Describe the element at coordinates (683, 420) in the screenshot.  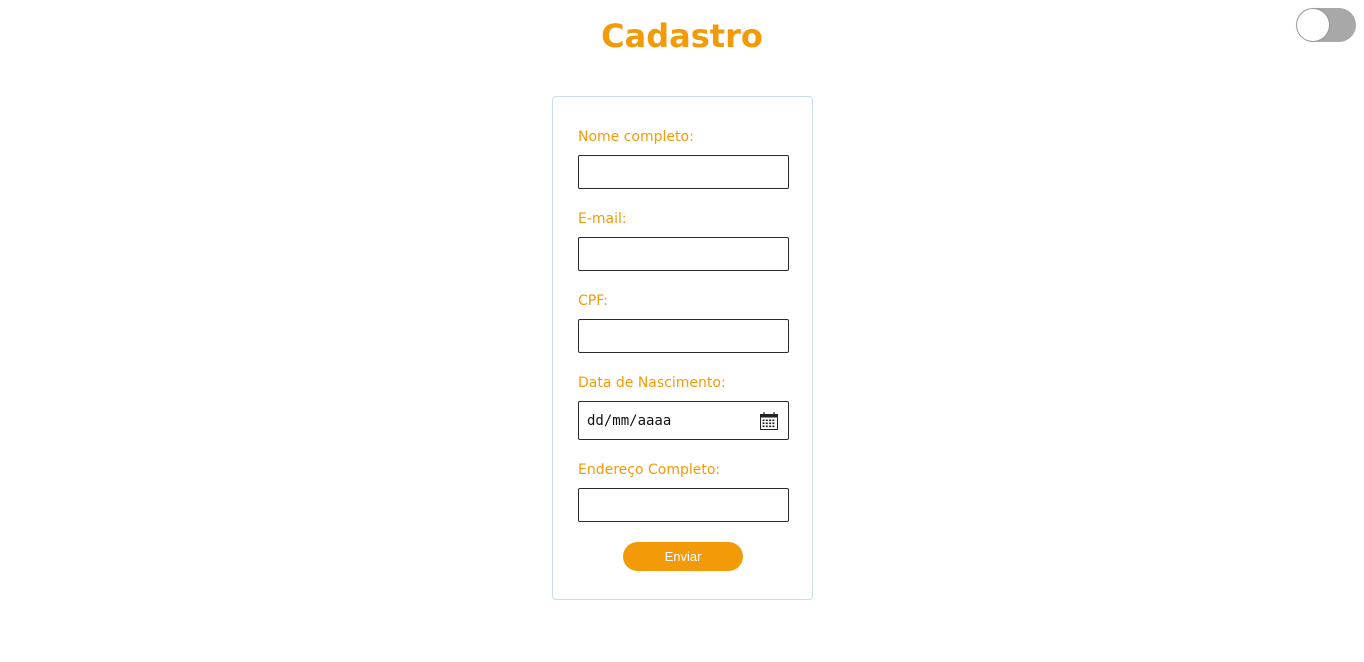
I see `birth-date-input: dd/mm/aaaa` at that location.